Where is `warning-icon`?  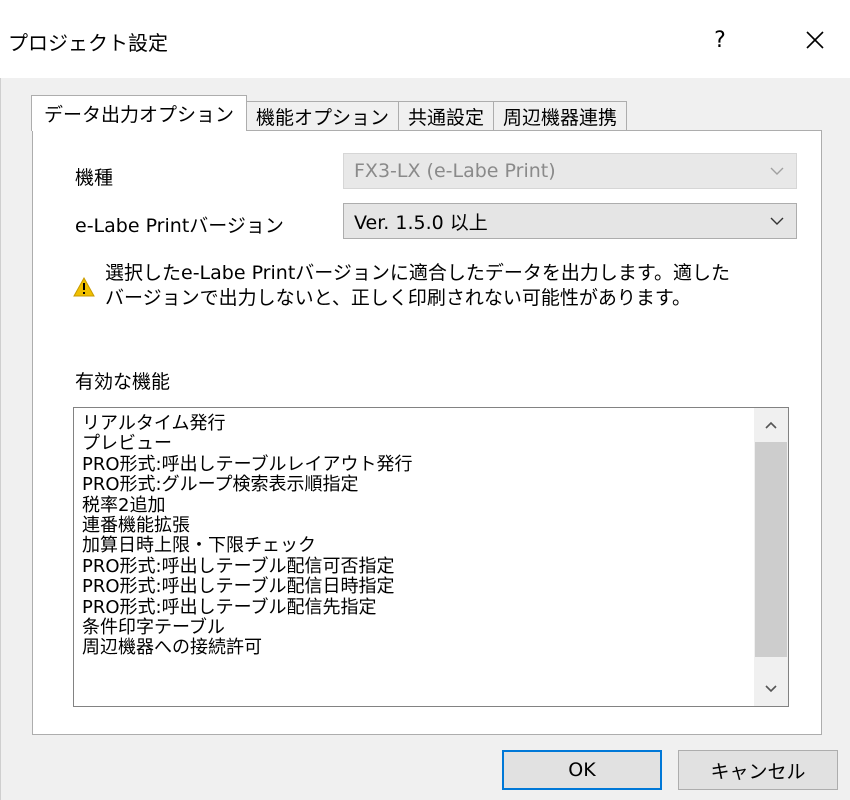
warning-icon is located at coordinates (84, 286).